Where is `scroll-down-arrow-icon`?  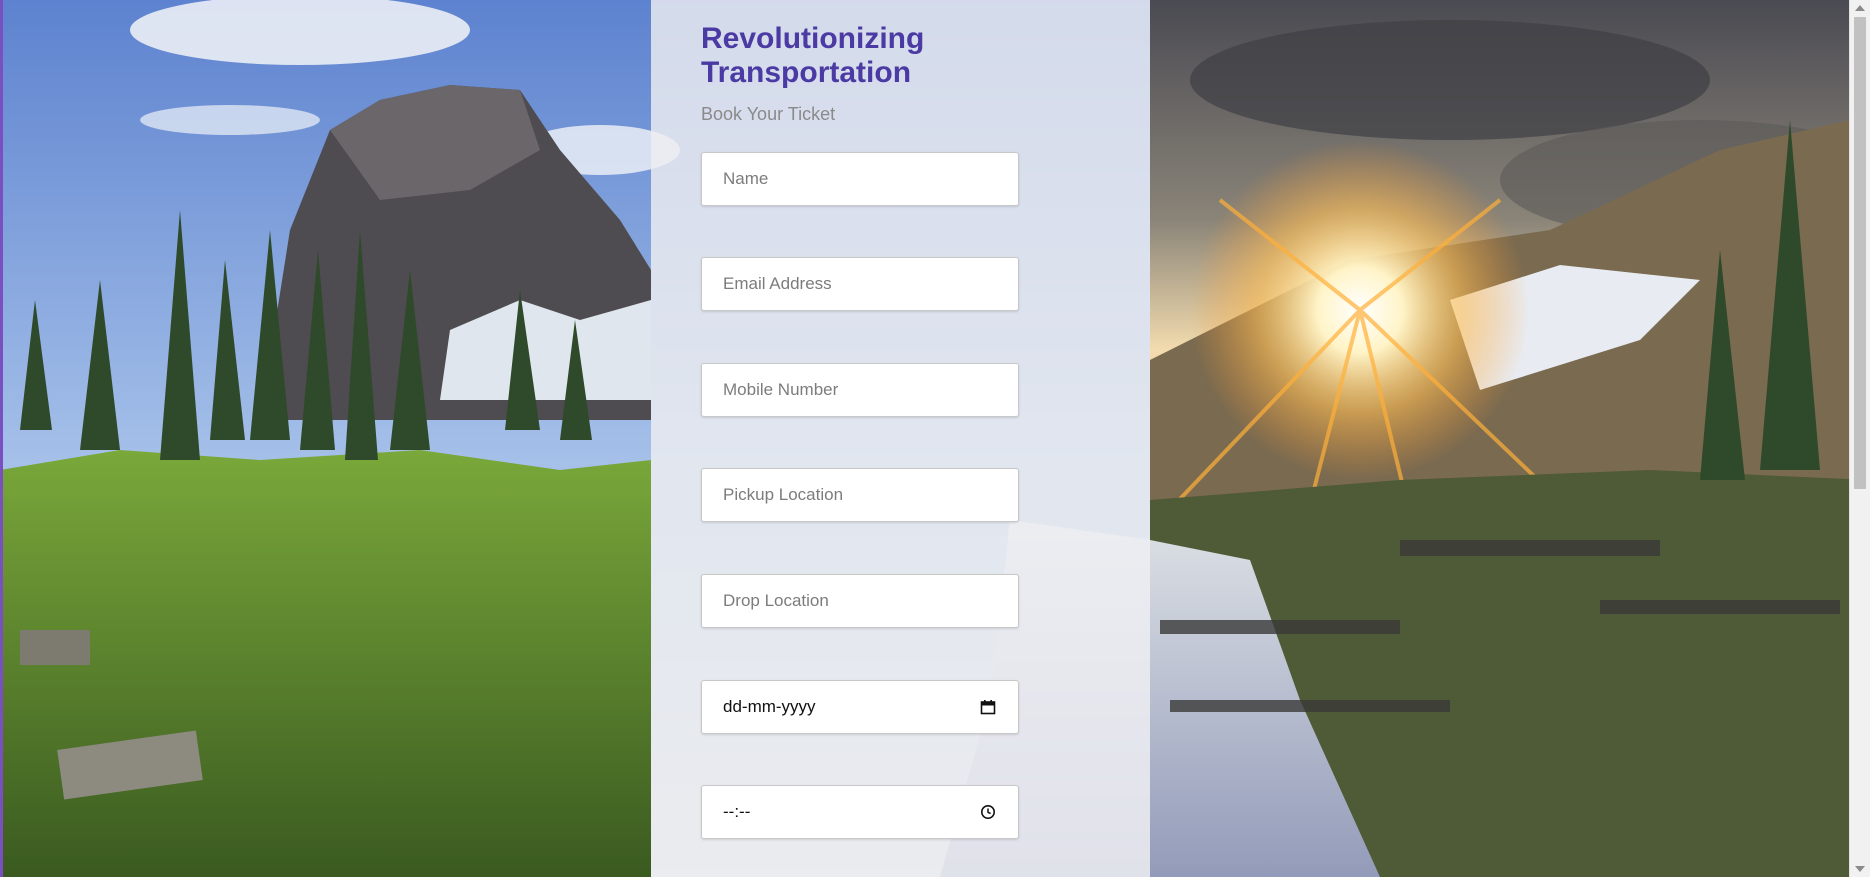 scroll-down-arrow-icon is located at coordinates (1860, 869).